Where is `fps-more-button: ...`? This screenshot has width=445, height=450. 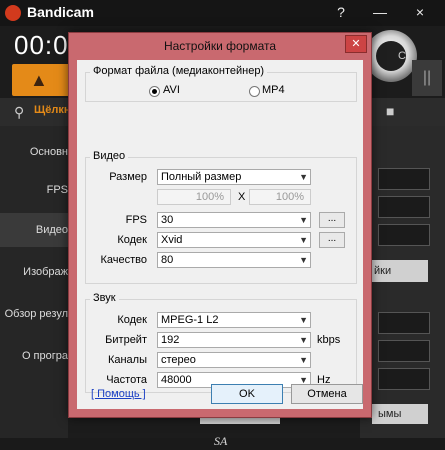
fps-more-button: ... is located at coordinates (332, 220).